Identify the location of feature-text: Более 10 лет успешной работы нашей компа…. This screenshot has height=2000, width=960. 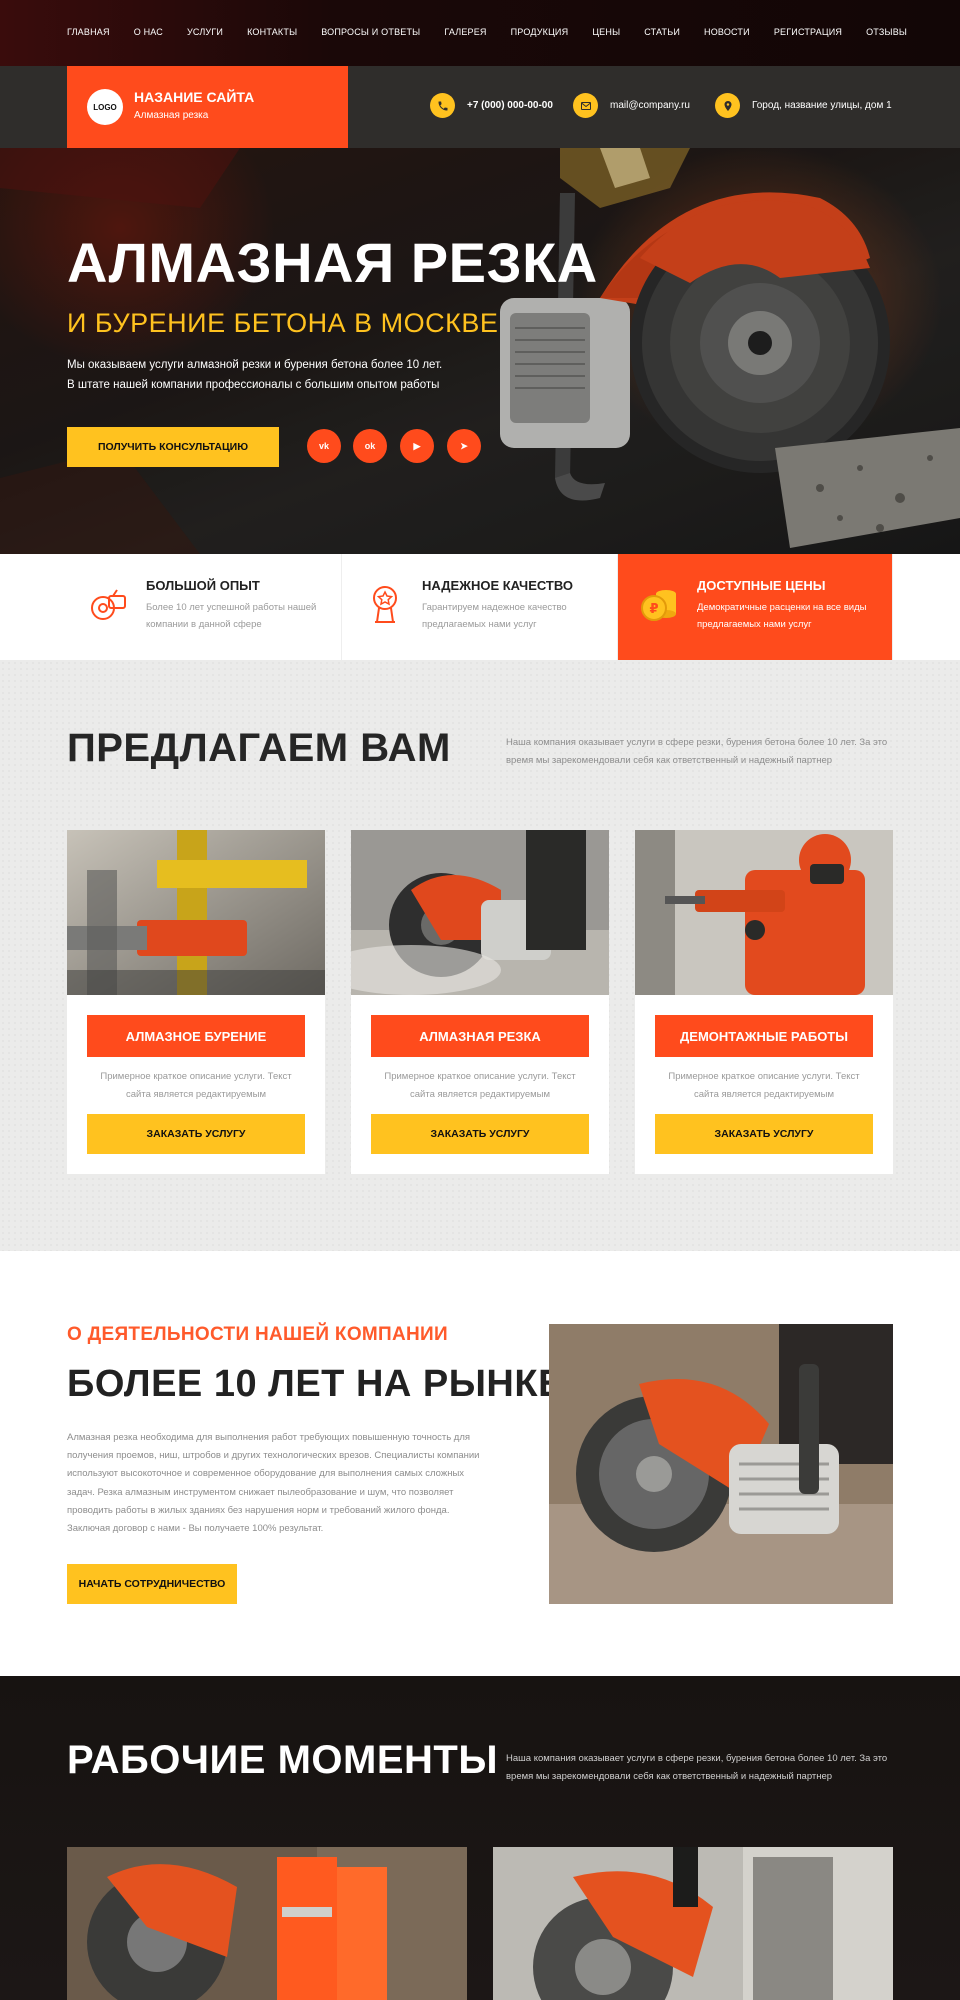
(231, 616).